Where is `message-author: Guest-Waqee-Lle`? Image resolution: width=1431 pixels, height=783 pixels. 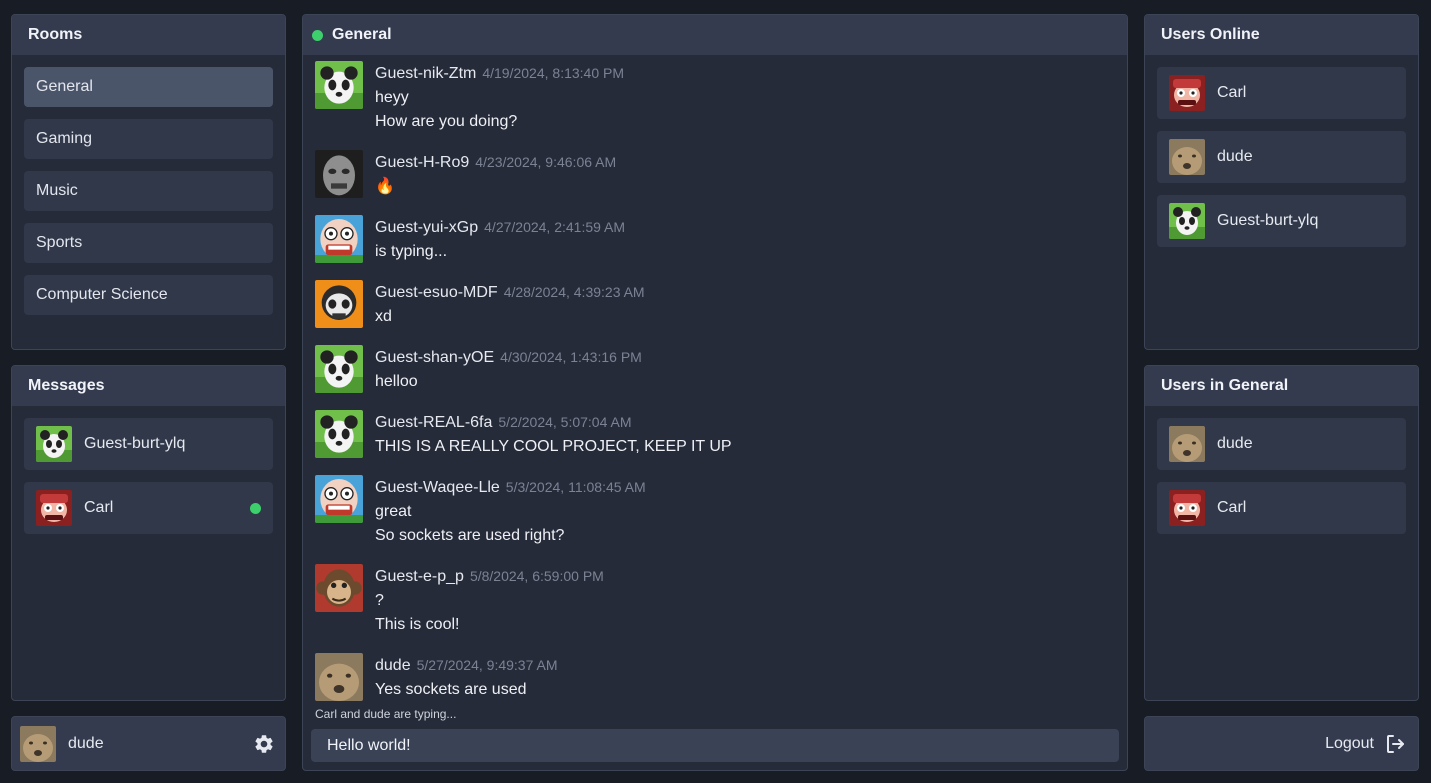
message-author: Guest-Waqee-Lle is located at coordinates (437, 487).